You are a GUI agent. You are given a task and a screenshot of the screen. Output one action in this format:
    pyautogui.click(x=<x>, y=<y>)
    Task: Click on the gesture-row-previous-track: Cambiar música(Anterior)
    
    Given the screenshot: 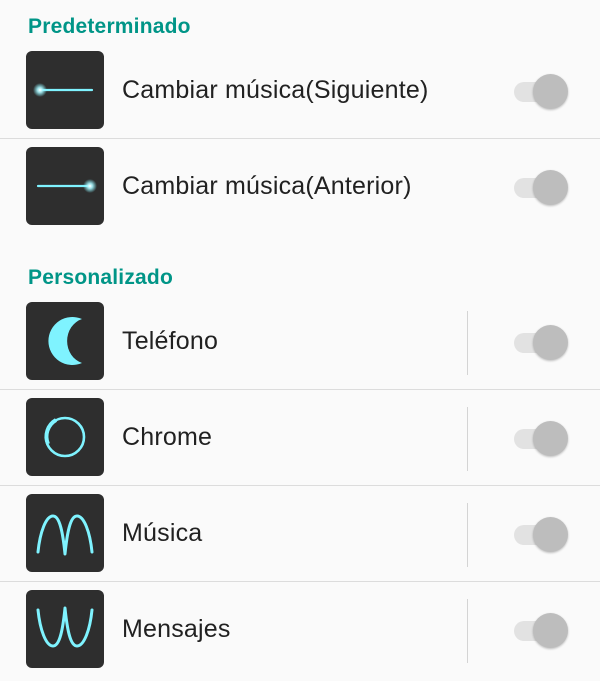 What is the action you would take?
    pyautogui.click(x=300, y=181)
    